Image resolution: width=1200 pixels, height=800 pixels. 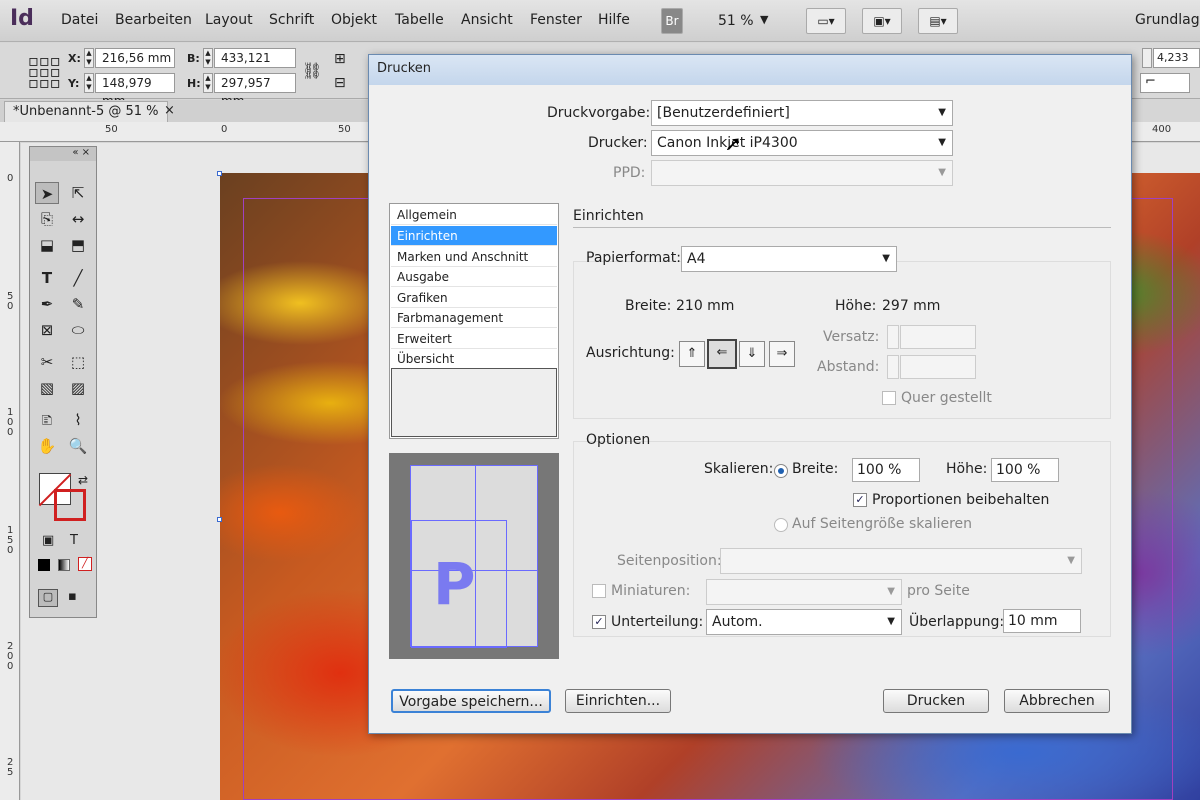 What do you see at coordinates (85, 564) in the screenshot?
I see `apply-none-icon: ╱` at bounding box center [85, 564].